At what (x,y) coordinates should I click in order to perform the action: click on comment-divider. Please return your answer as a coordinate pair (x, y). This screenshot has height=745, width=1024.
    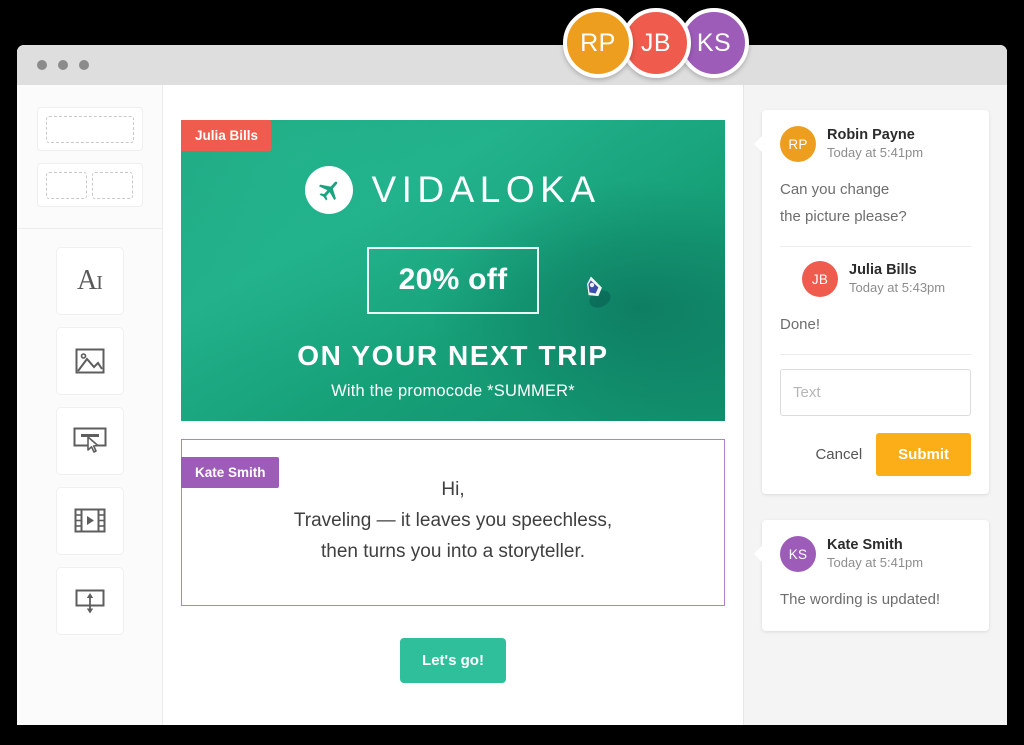
    Looking at the image, I should click on (875, 246).